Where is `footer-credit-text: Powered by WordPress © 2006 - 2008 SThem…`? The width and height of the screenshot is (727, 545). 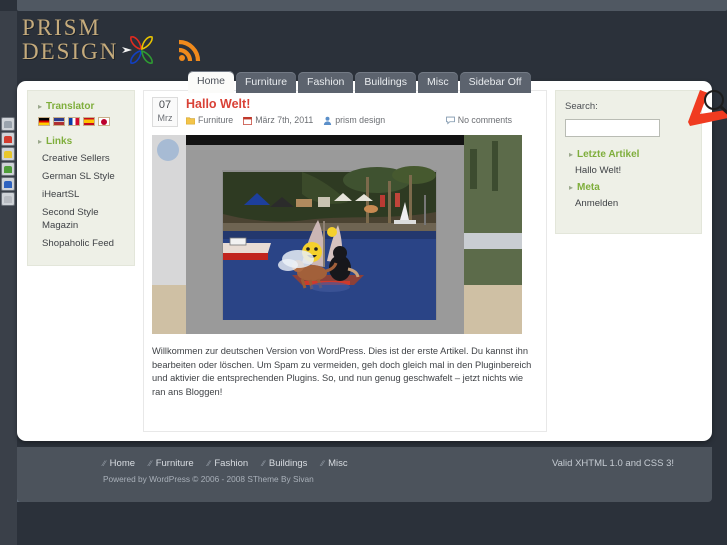
footer-credit-text: Powered by WordPress © 2006 - 2008 SThem… is located at coordinates (208, 479).